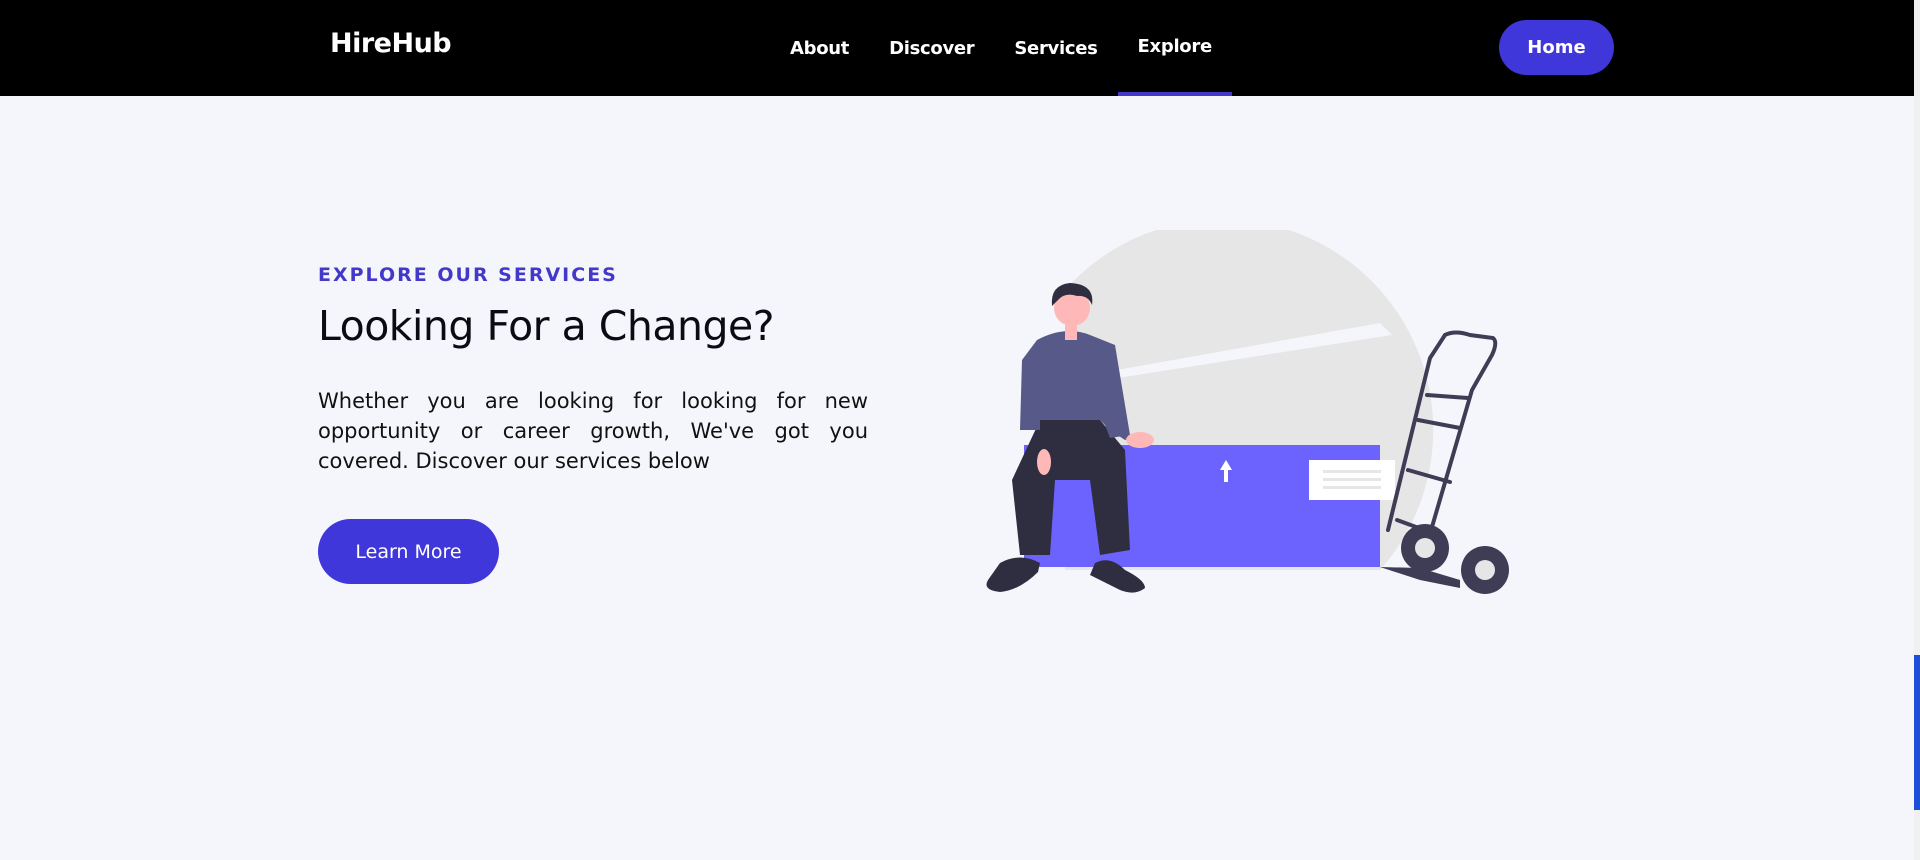 This screenshot has width=1920, height=860. I want to click on hero-eyebrow: EXPLORE OUR SERVICES, so click(468, 275).